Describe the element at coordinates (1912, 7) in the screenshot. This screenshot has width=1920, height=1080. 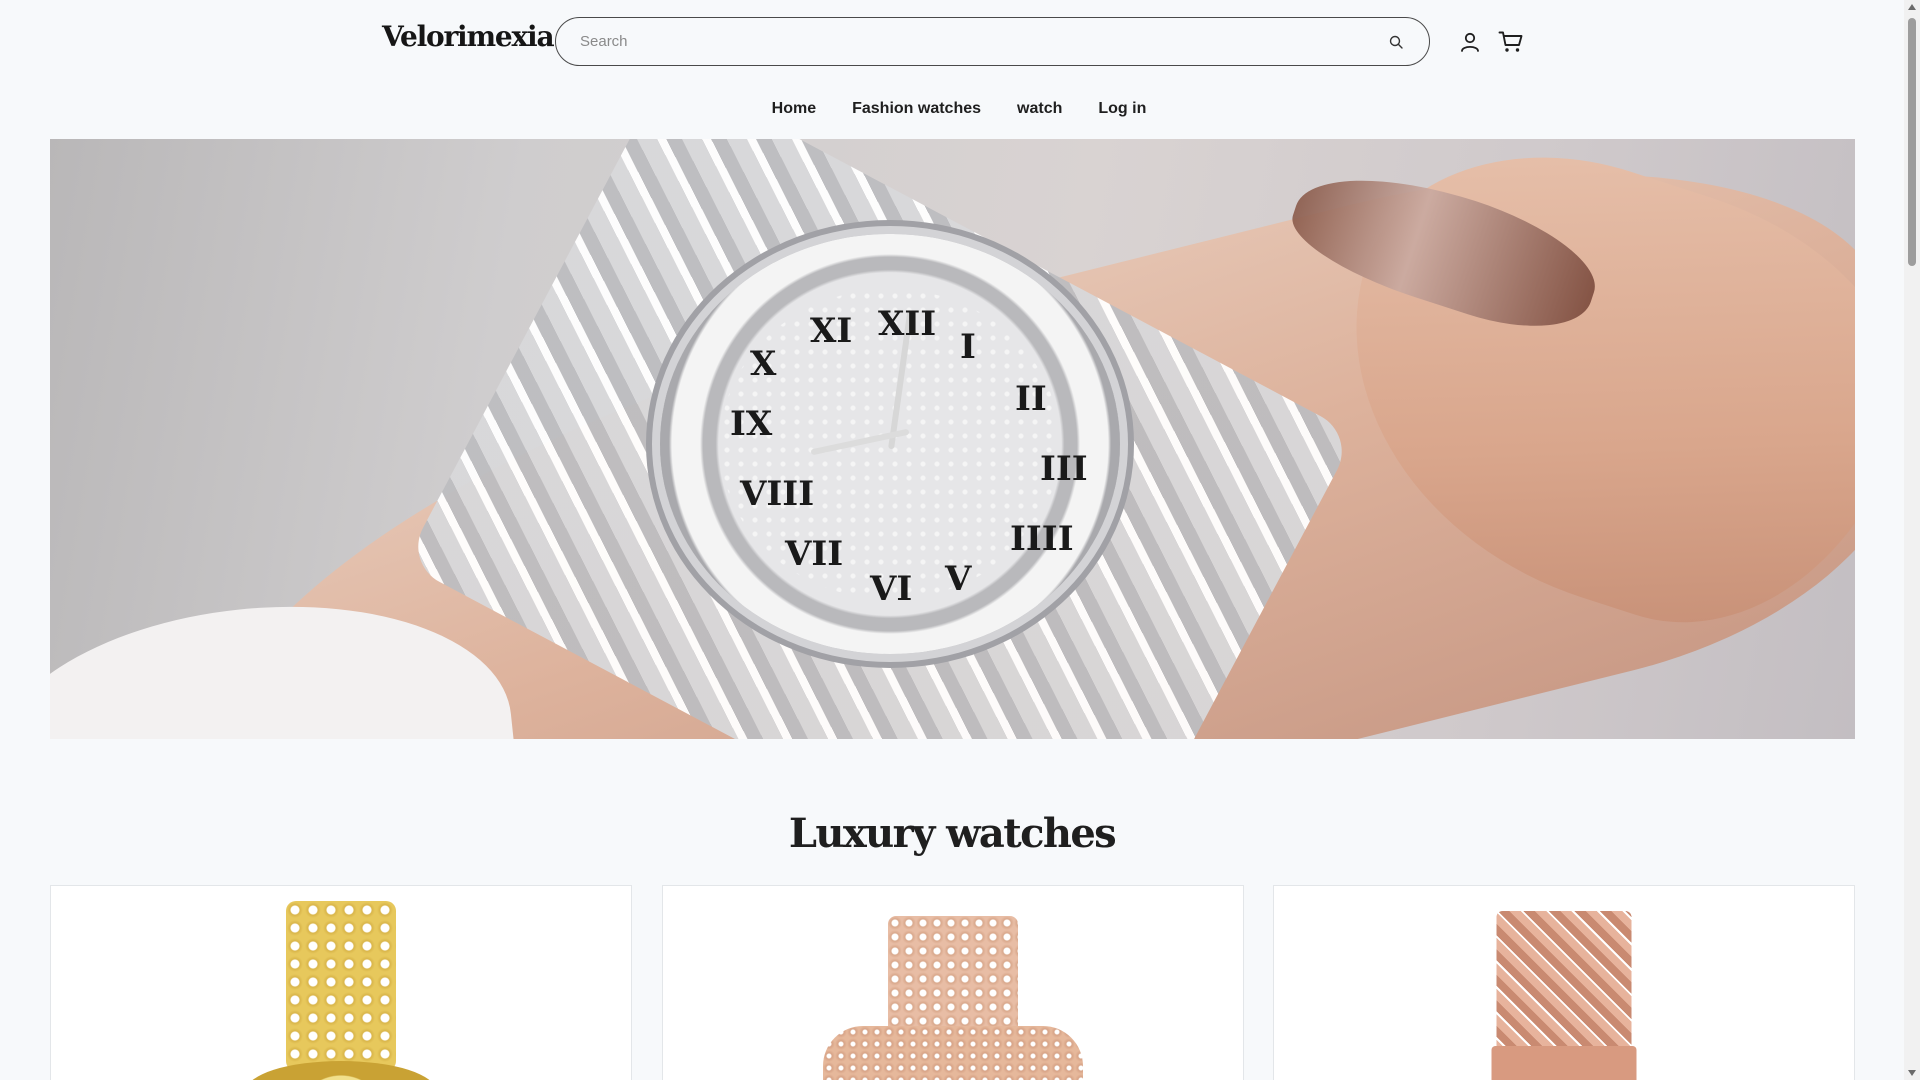
I see `scroll-up-arrow-icon` at that location.